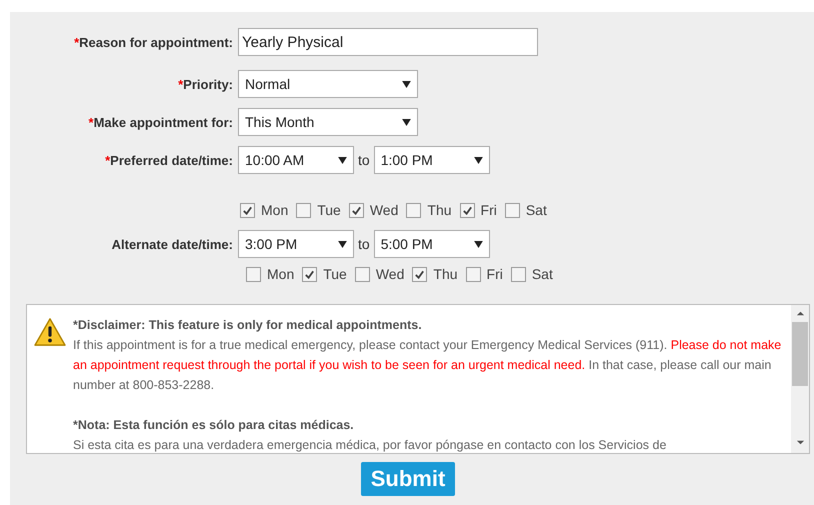 The width and height of the screenshot is (814, 505). What do you see at coordinates (388, 42) in the screenshot?
I see `reason-input: Yearly Physical` at bounding box center [388, 42].